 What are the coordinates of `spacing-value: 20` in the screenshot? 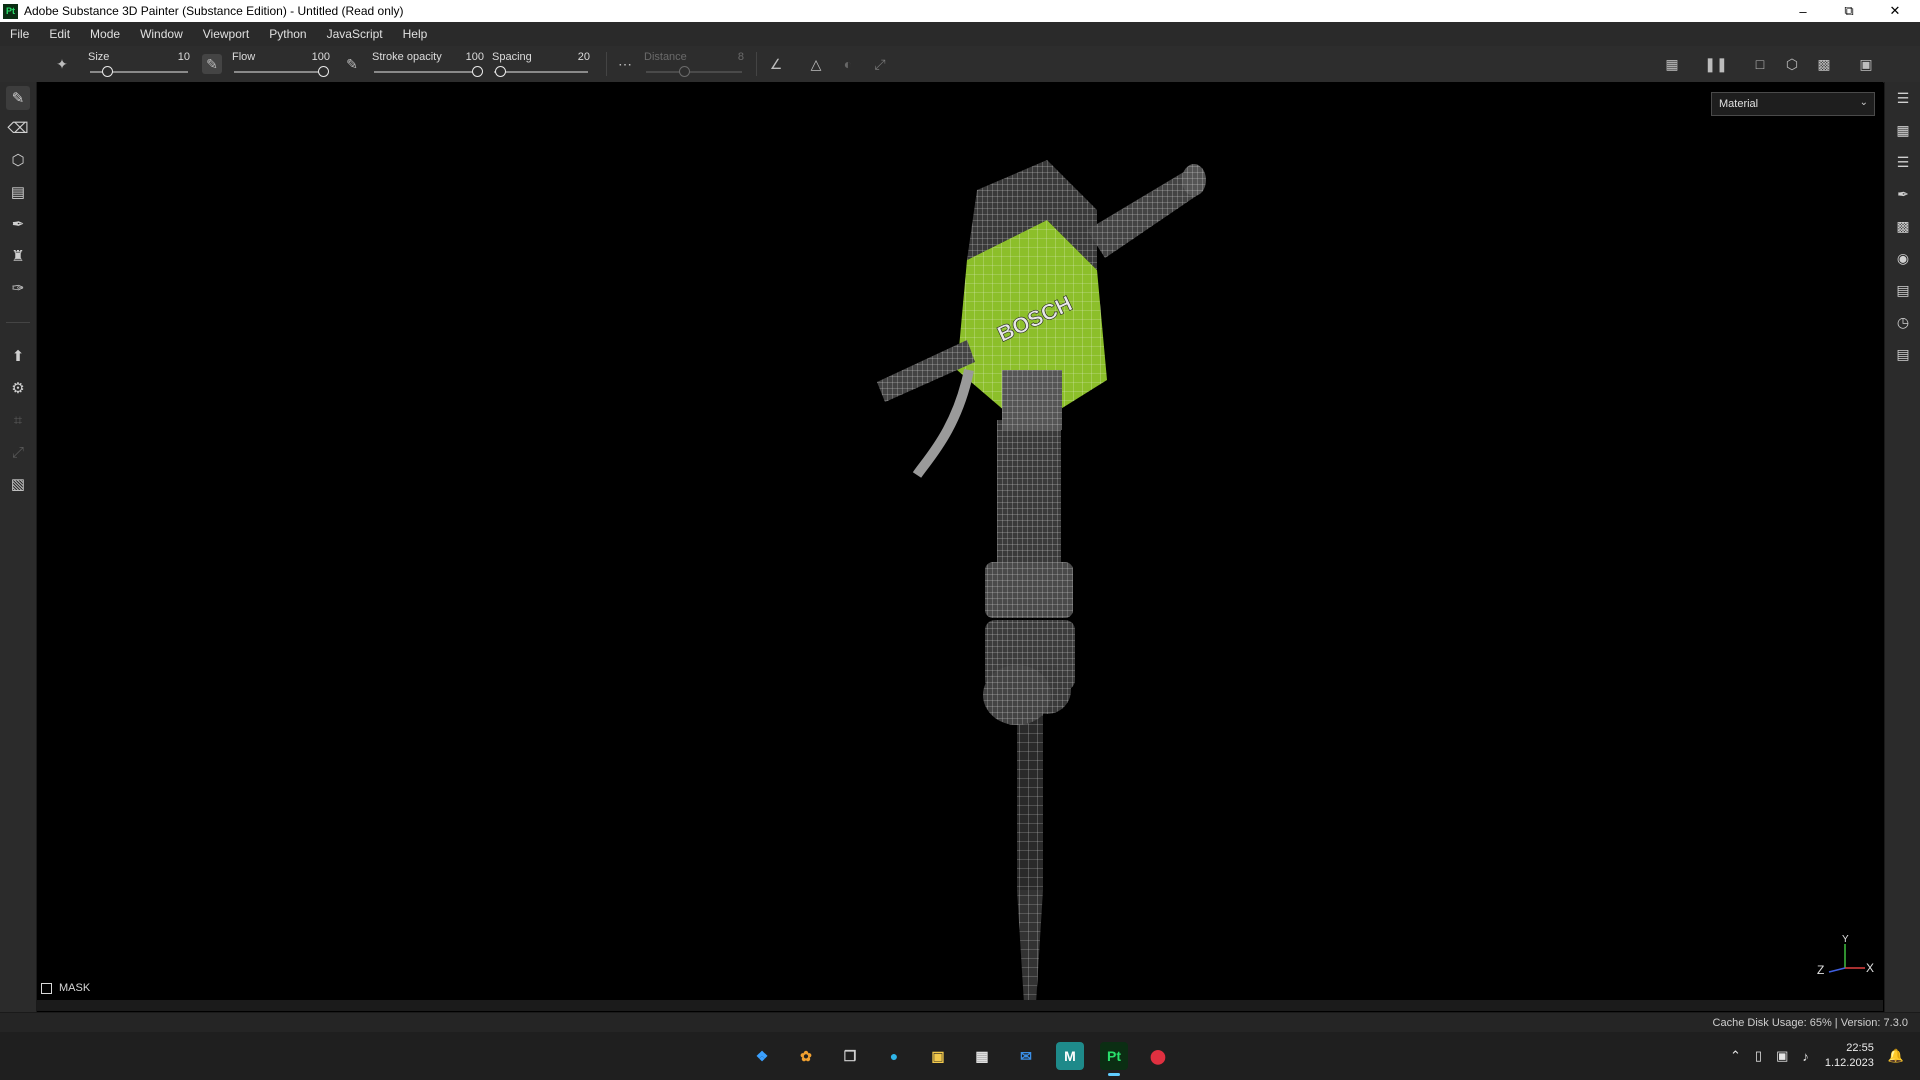 It's located at (584, 57).